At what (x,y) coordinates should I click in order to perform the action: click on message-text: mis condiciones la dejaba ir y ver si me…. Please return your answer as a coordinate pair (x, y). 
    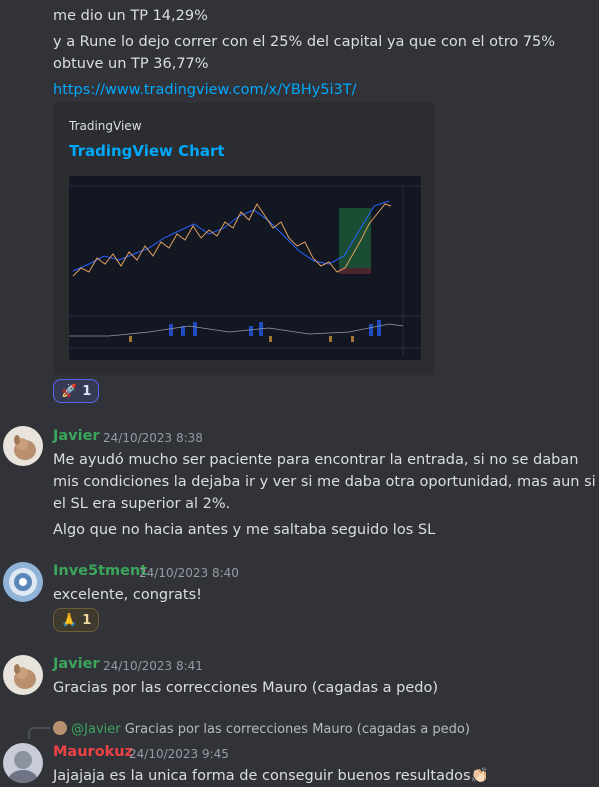
    Looking at the image, I should click on (324, 482).